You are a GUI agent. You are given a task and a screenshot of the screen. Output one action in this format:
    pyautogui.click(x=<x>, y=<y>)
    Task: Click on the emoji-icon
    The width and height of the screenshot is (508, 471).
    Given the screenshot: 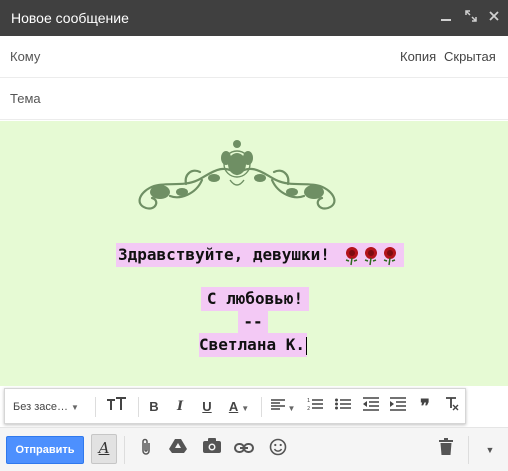 What is the action you would take?
    pyautogui.click(x=278, y=450)
    